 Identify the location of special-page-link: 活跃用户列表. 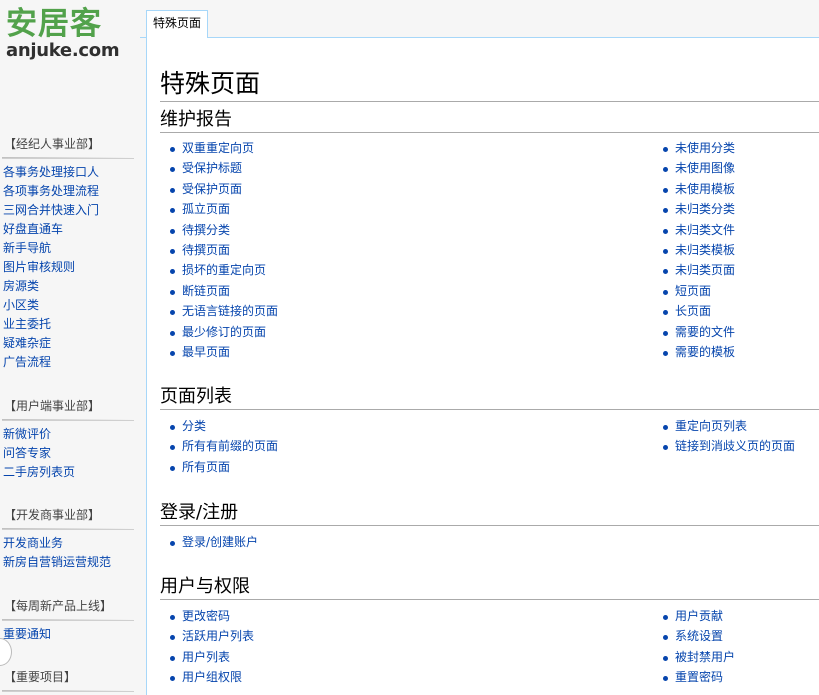
(218, 636).